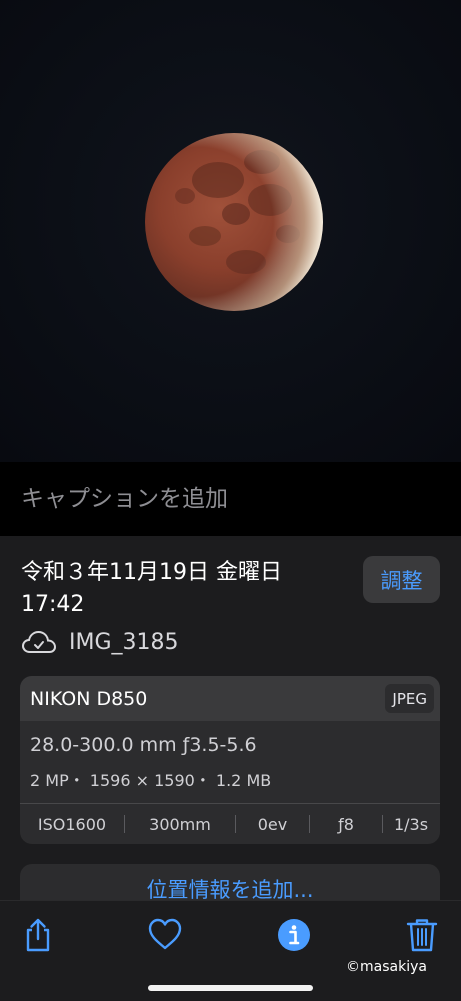 The height and width of the screenshot is (1001, 461). What do you see at coordinates (272, 824) in the screenshot?
I see `exposure-comp-value: 0ev` at bounding box center [272, 824].